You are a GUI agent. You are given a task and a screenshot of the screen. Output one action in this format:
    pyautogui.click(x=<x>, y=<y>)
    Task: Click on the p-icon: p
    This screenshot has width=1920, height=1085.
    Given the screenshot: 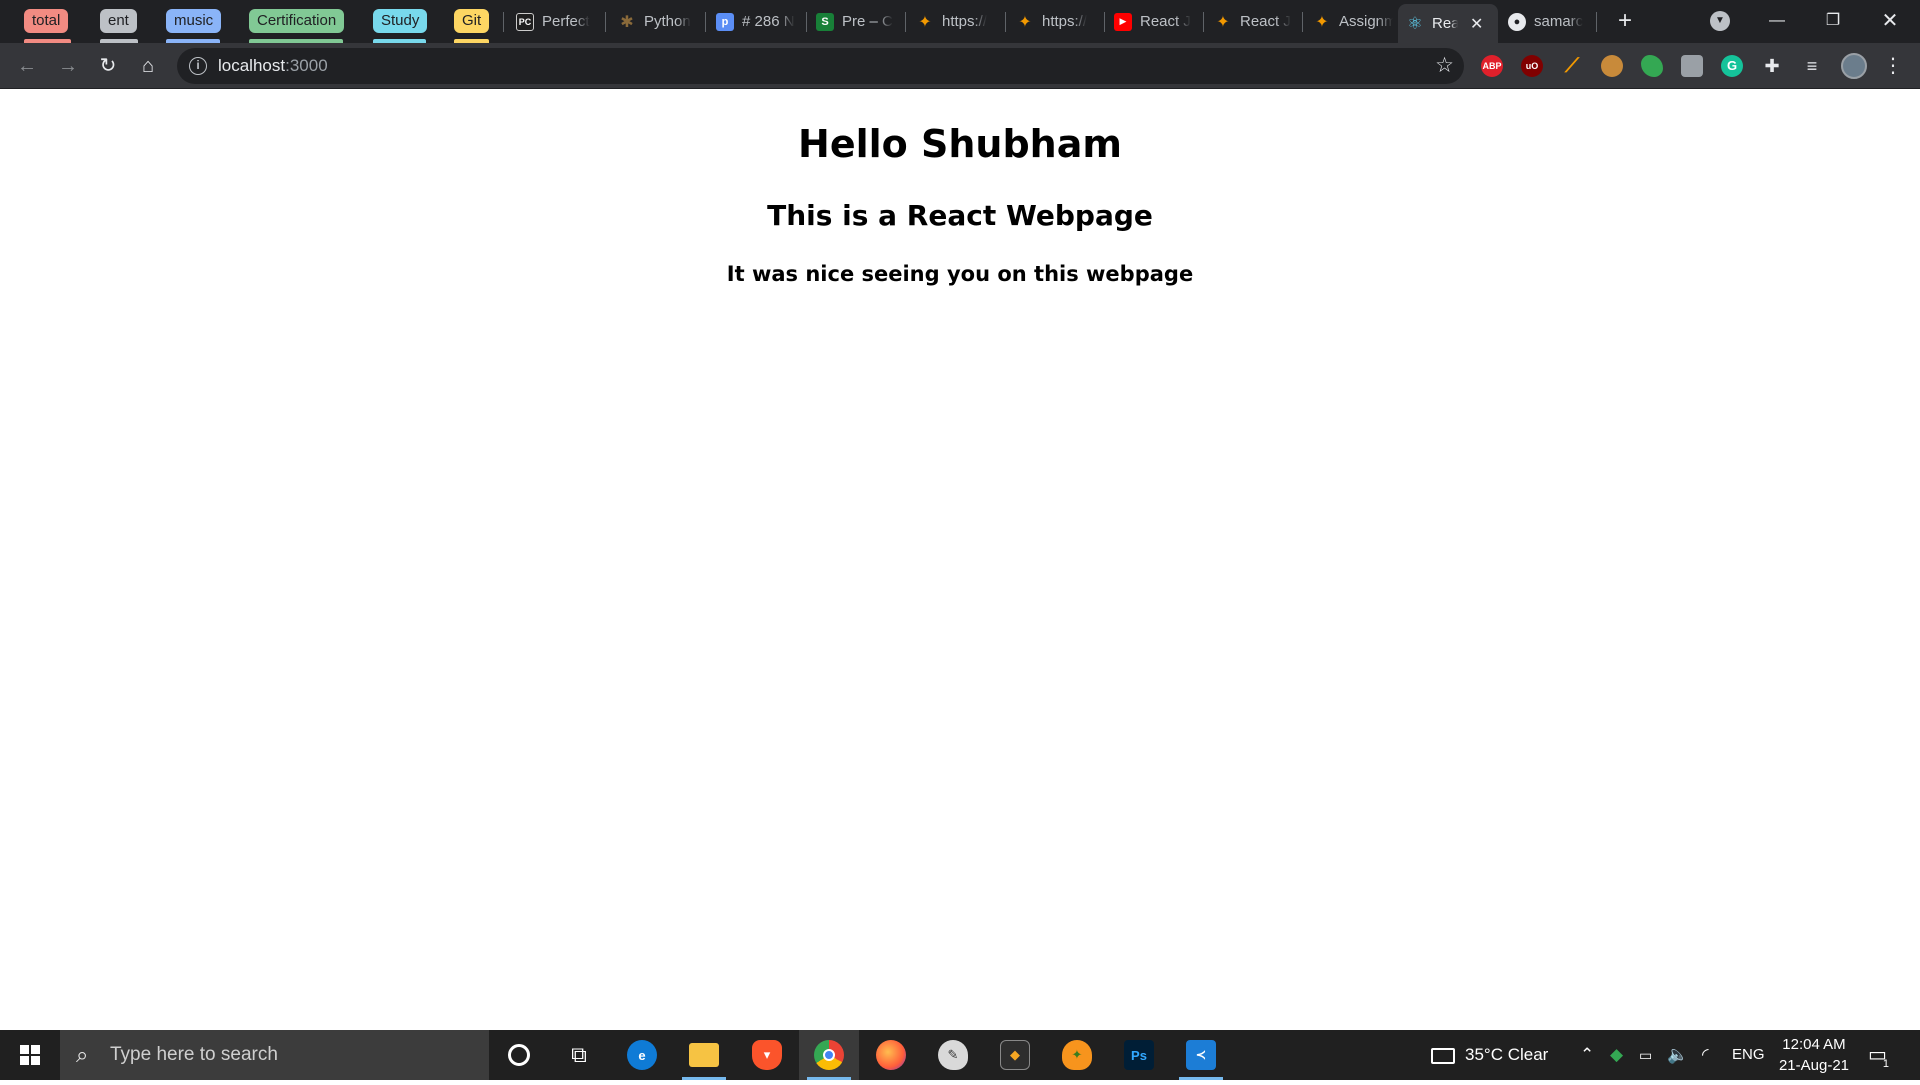 What is the action you would take?
    pyautogui.click(x=725, y=21)
    